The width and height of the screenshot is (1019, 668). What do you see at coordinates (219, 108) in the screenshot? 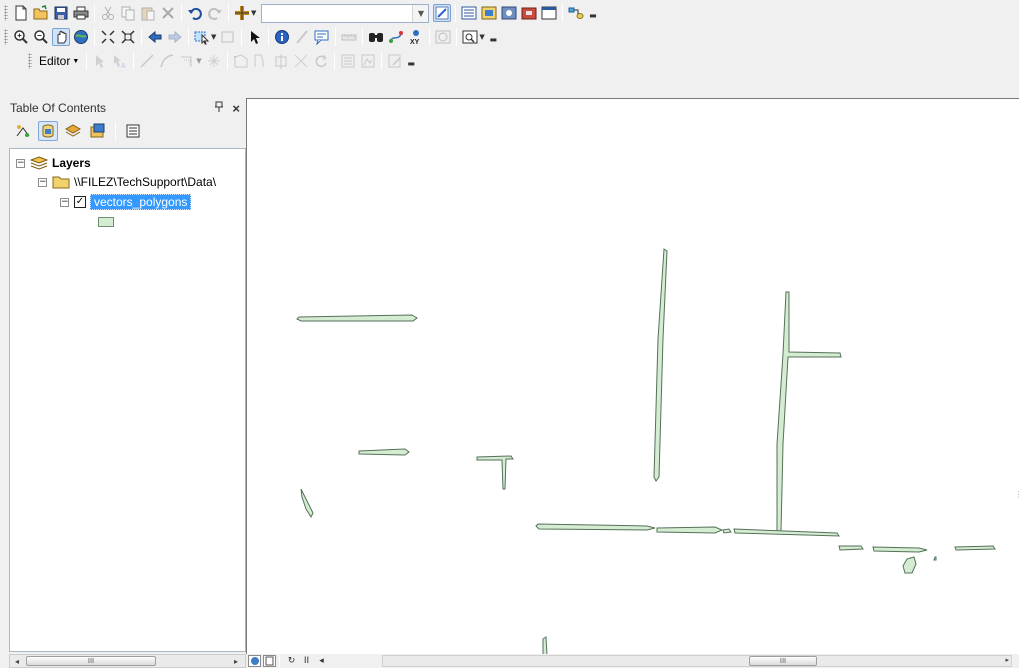
I see `pin-icon` at bounding box center [219, 108].